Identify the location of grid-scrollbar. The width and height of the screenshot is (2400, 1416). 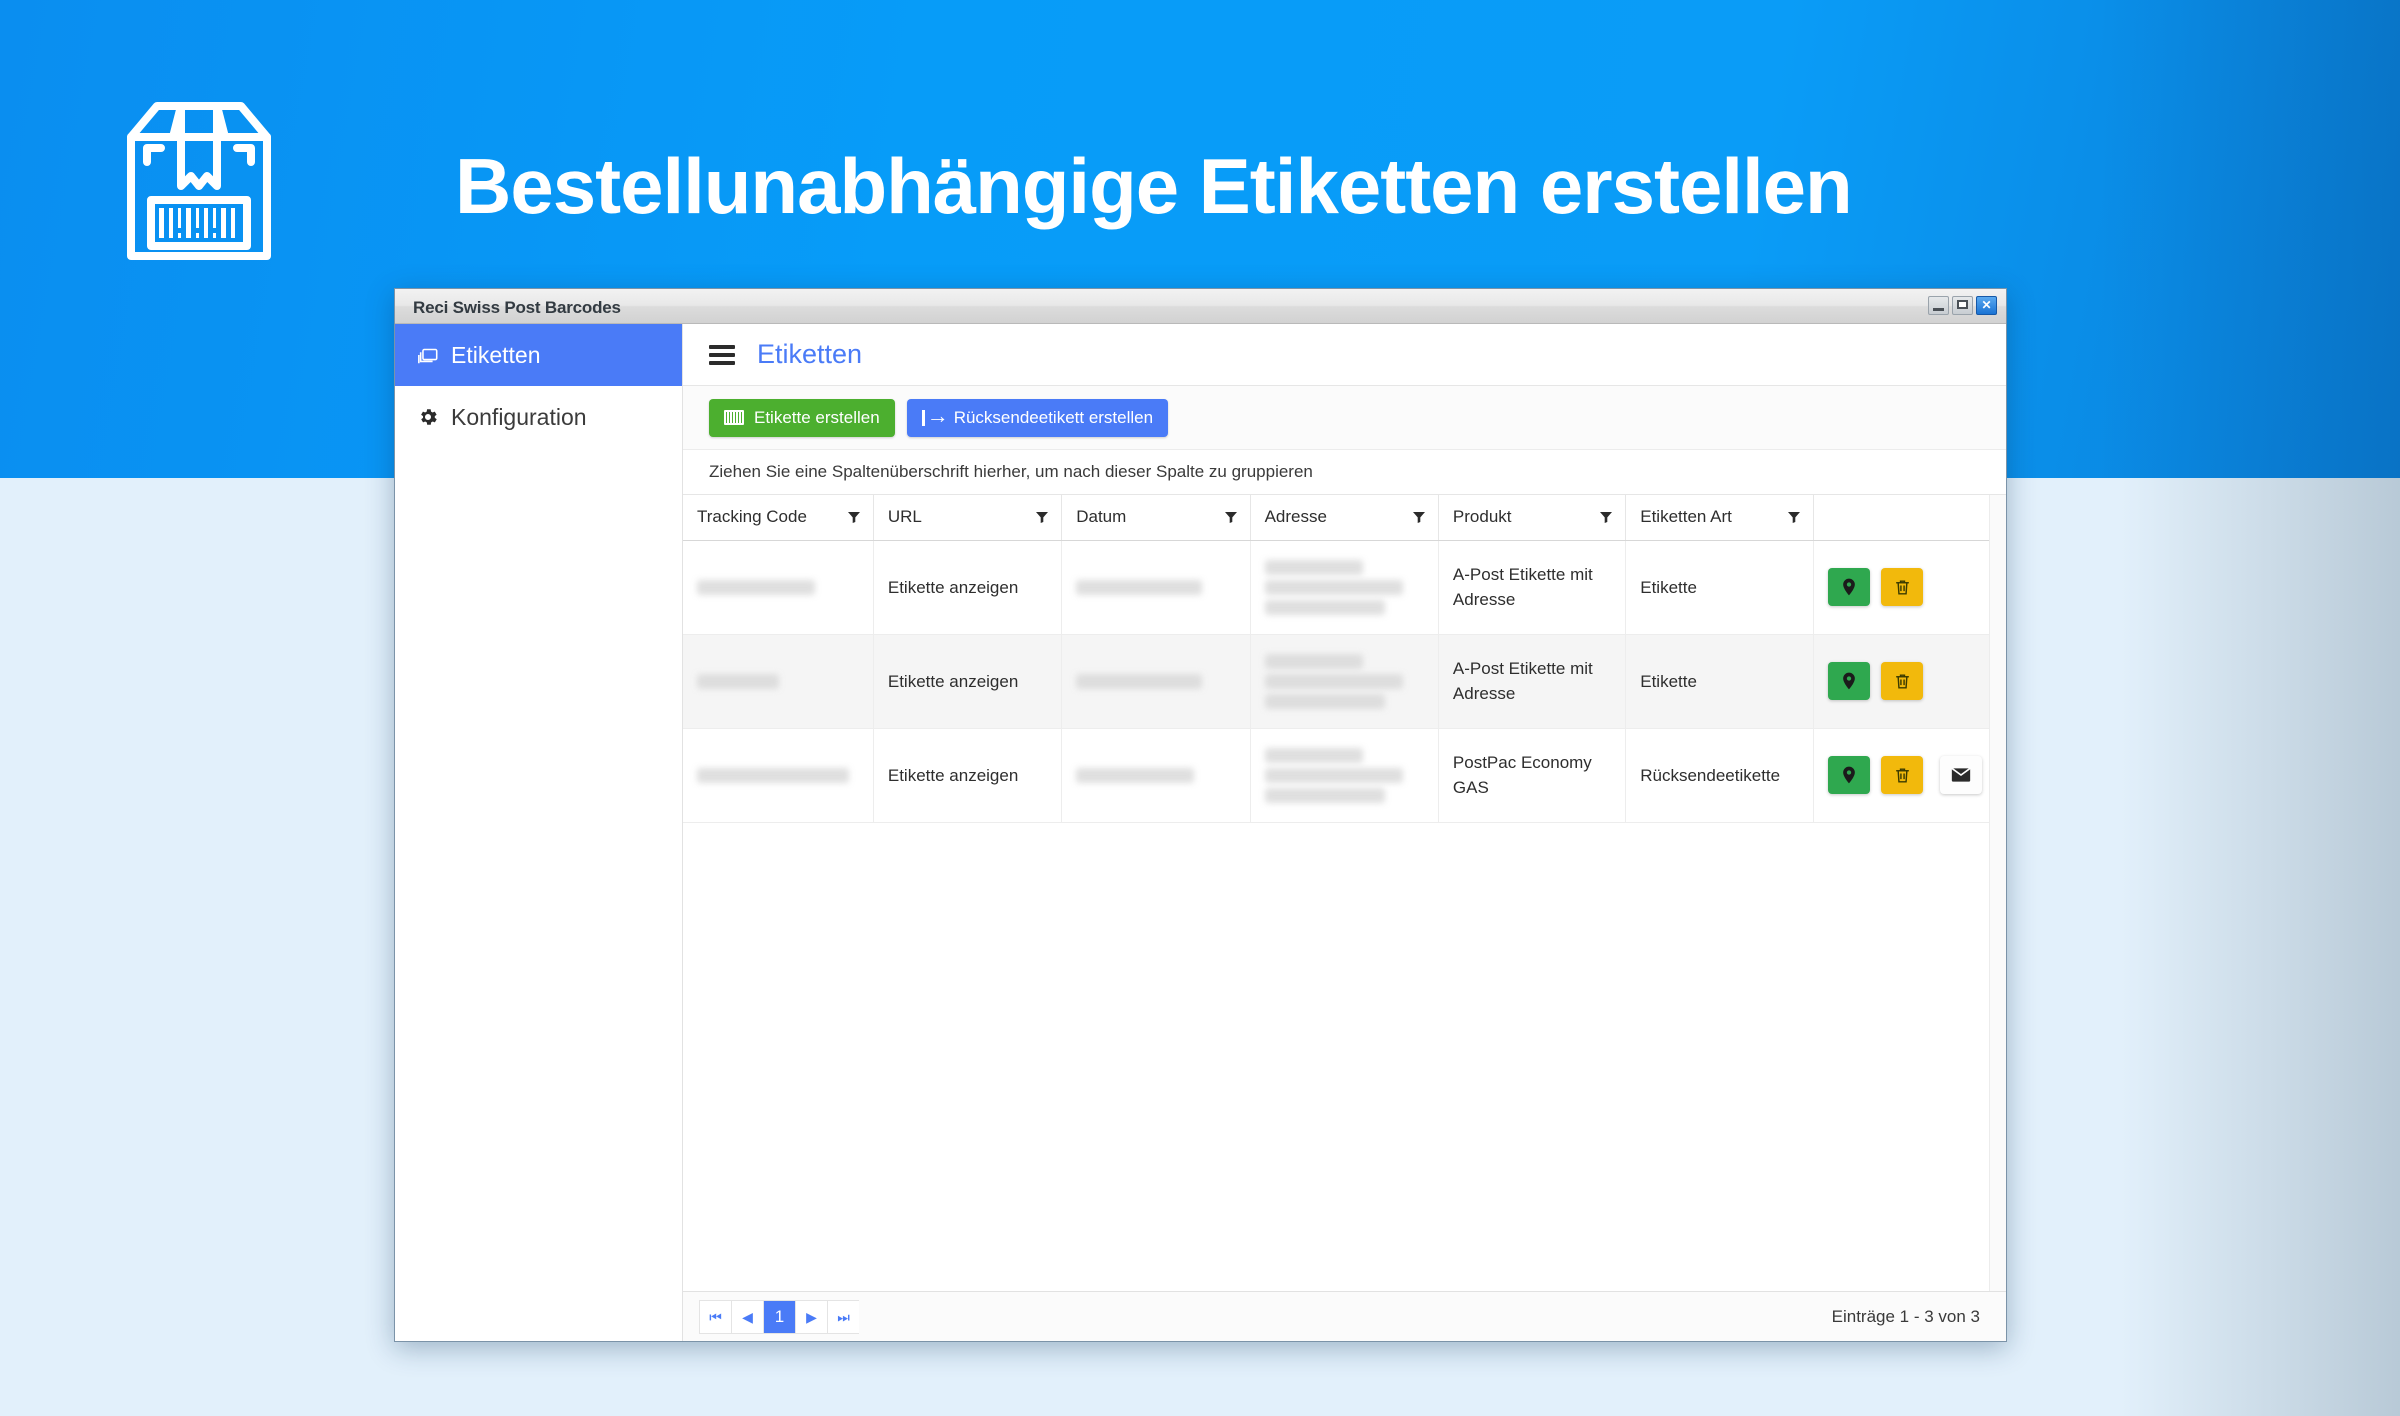
(1997, 893).